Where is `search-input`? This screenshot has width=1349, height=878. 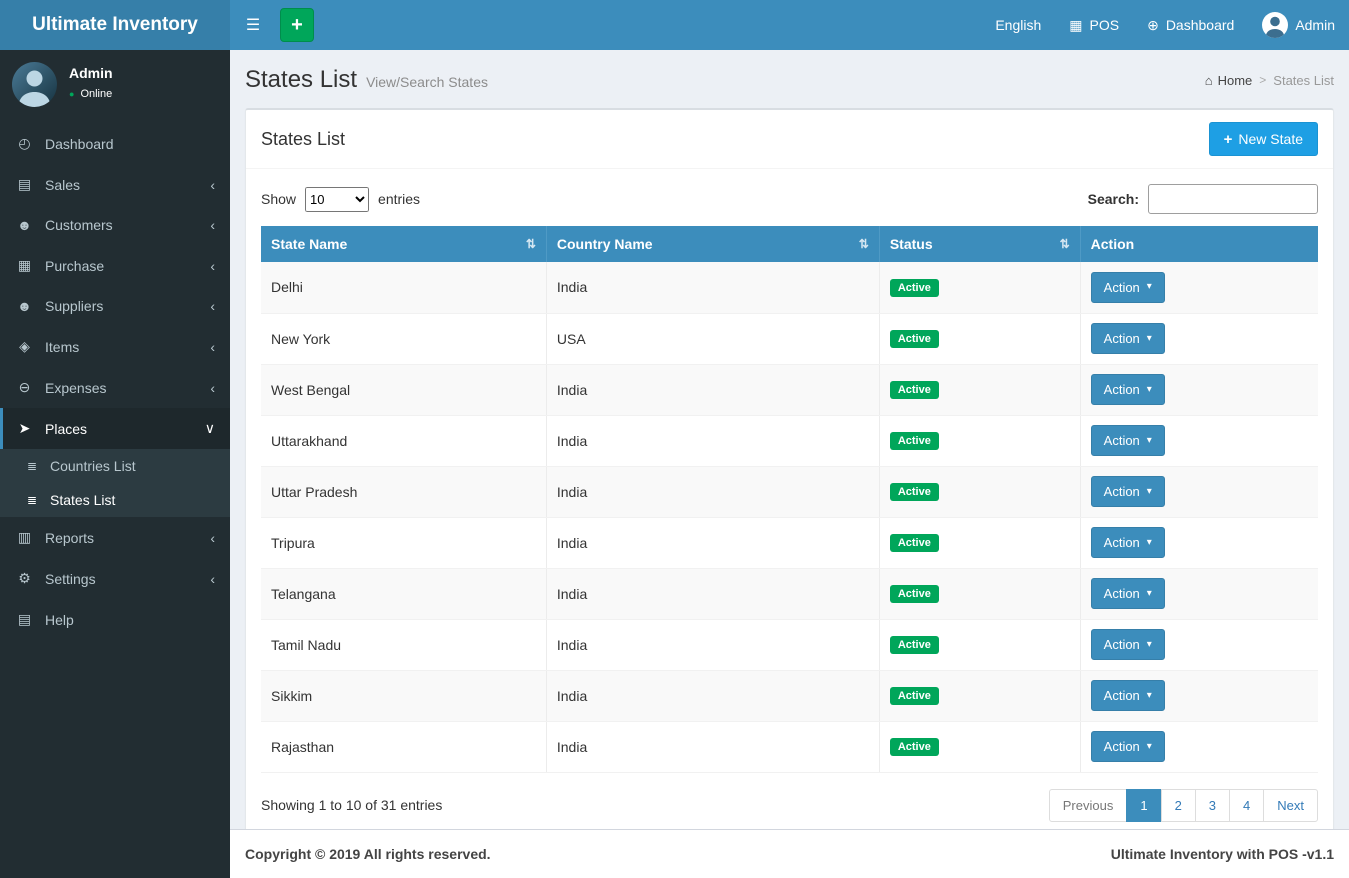 search-input is located at coordinates (1233, 199).